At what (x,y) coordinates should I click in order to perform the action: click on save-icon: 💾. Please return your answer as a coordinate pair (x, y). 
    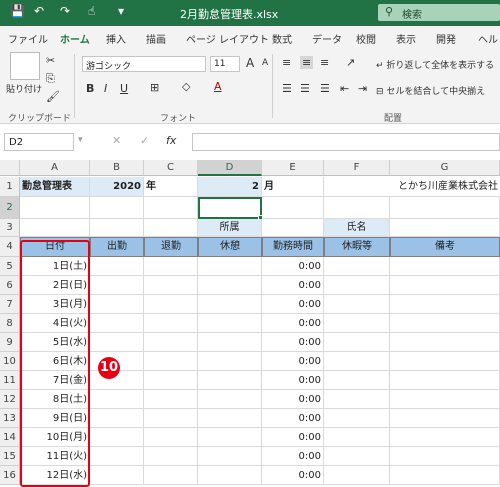
    Looking at the image, I should click on (17, 11).